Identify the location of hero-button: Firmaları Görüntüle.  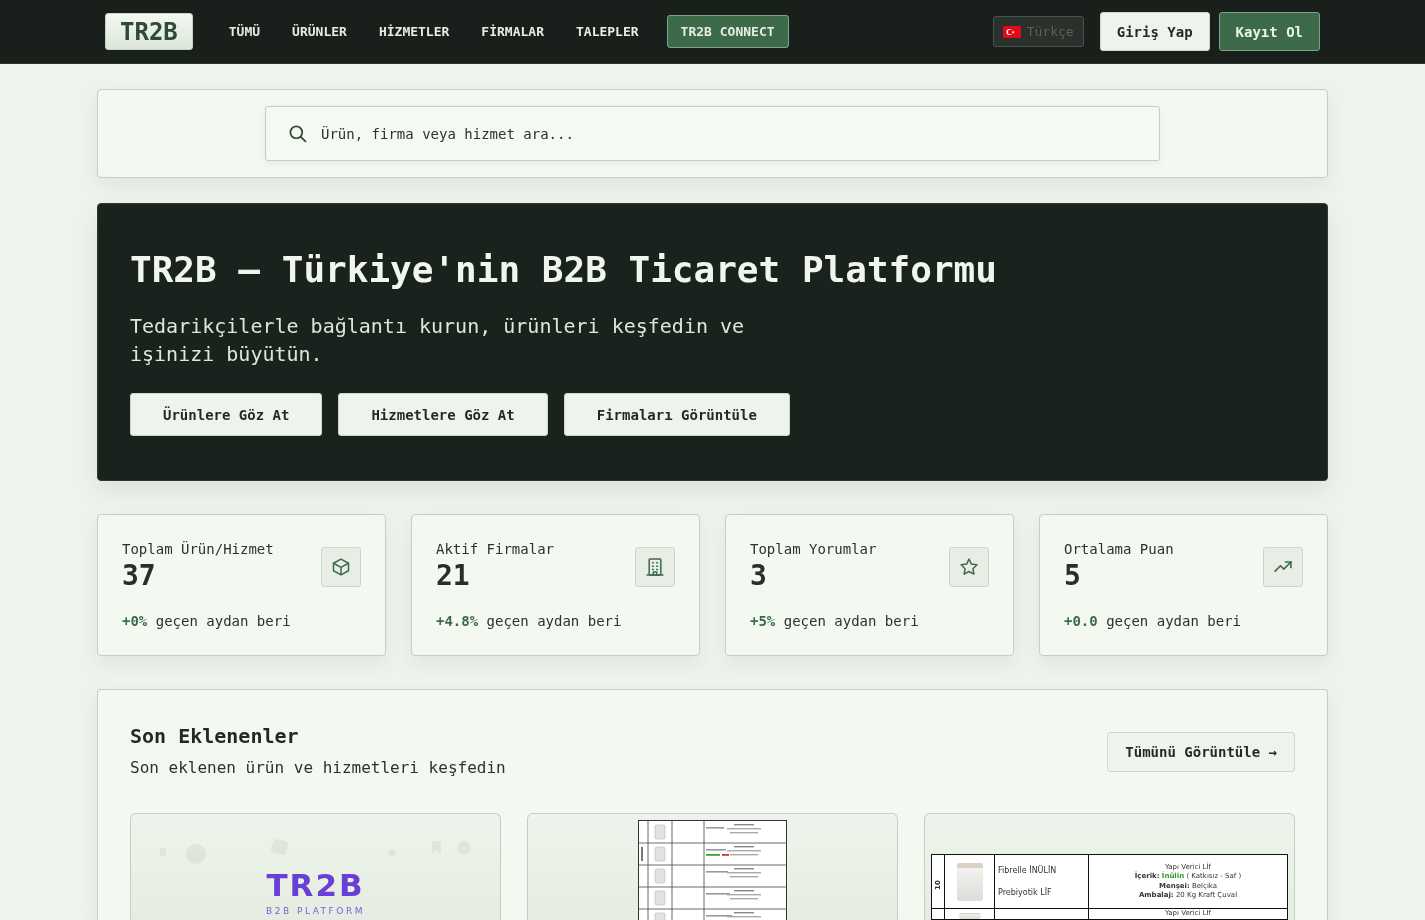
(676, 414).